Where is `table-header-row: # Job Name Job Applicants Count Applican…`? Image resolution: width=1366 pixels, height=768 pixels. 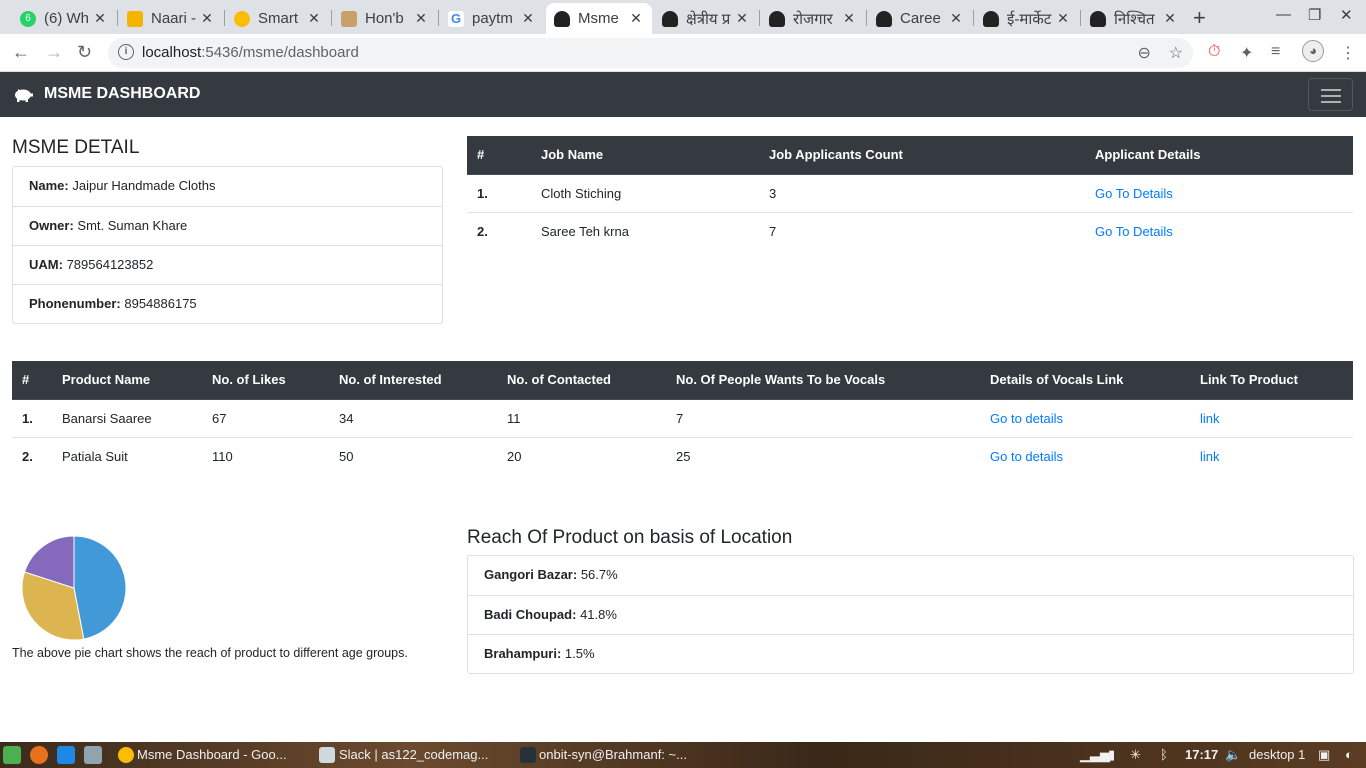
table-header-row: # Job Name Job Applicants Count Applican… is located at coordinates (910, 155).